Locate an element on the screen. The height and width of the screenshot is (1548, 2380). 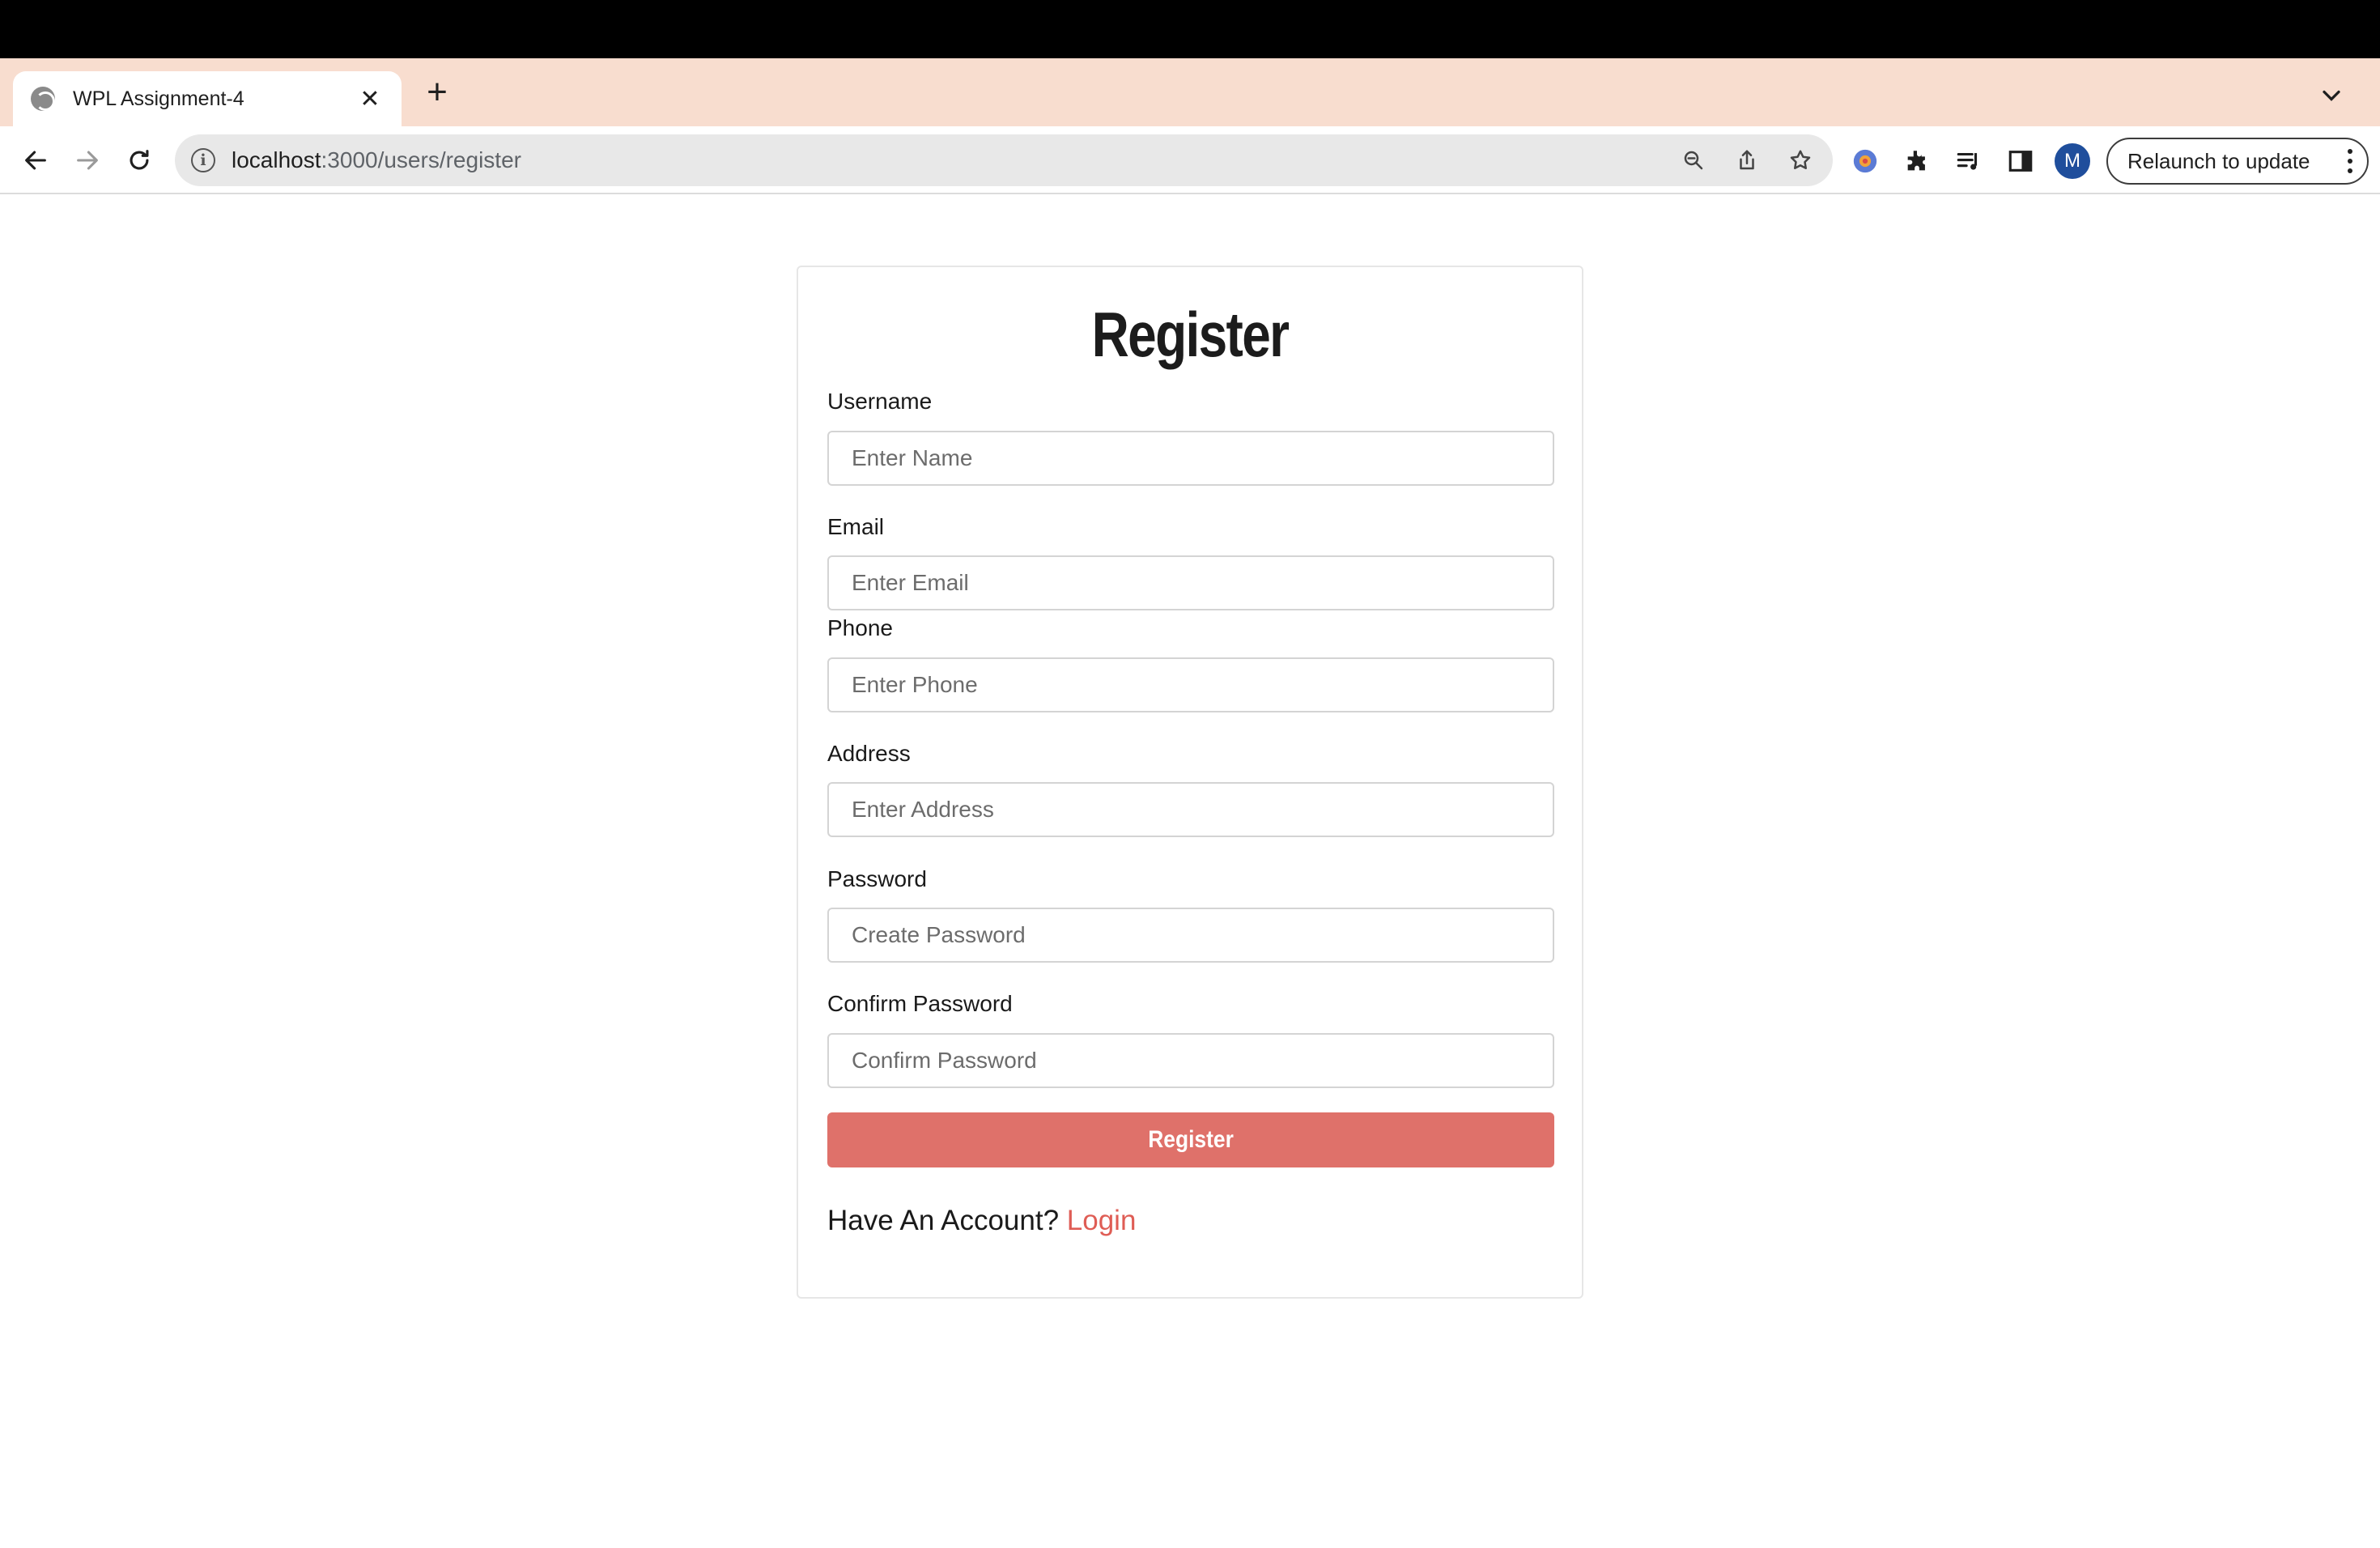
password-label: Password is located at coordinates (877, 878).